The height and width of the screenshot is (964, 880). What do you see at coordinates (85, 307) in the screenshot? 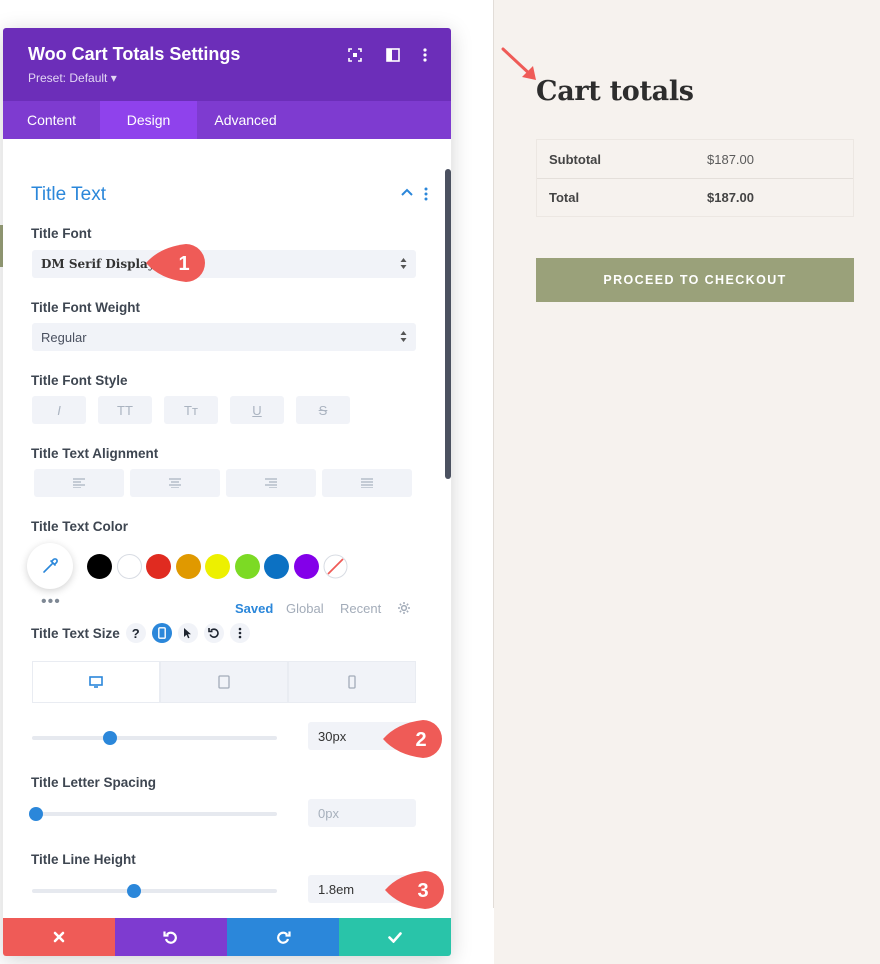
I see `title-font-weight-label: Title Font Weight` at bounding box center [85, 307].